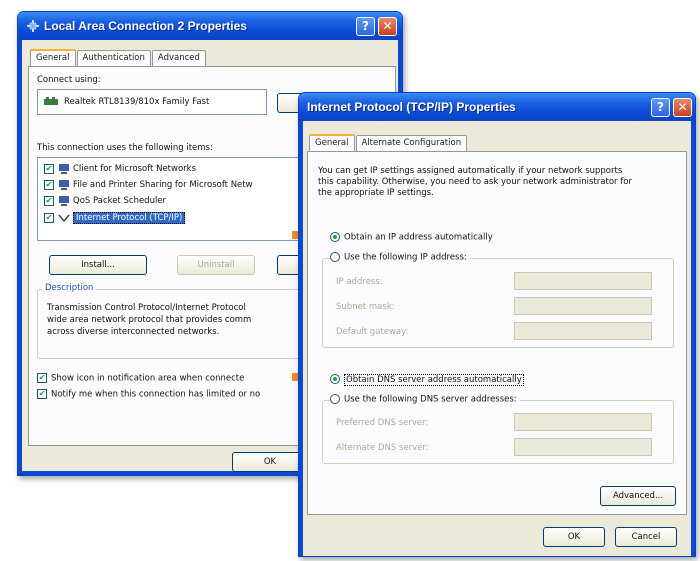  Describe the element at coordinates (49, 185) in the screenshot. I see `checkbox-file-sharing: ✔` at that location.